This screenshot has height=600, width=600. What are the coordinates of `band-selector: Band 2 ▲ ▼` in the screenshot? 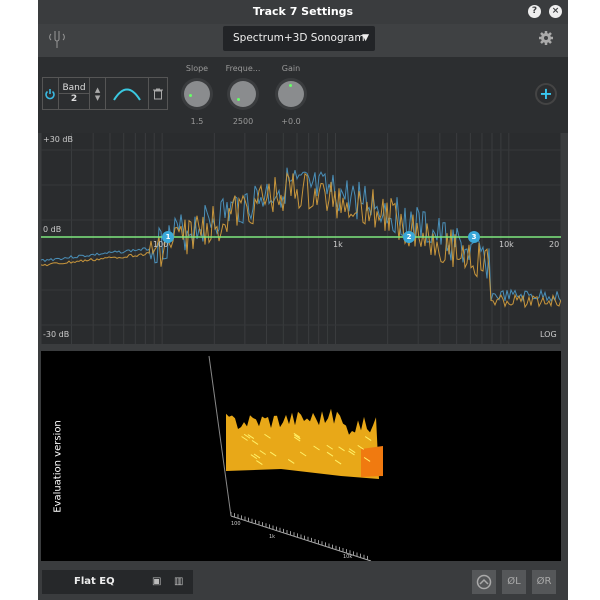 It's located at (105, 93).